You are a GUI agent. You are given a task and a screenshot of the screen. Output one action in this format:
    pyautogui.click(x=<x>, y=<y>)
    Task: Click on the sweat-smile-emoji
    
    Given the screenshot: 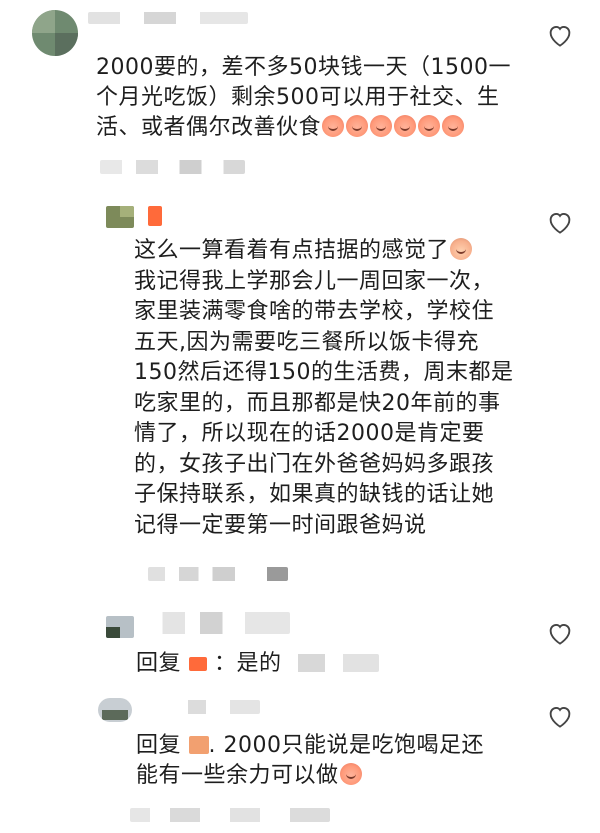 What is the action you would take?
    pyautogui.click(x=461, y=249)
    